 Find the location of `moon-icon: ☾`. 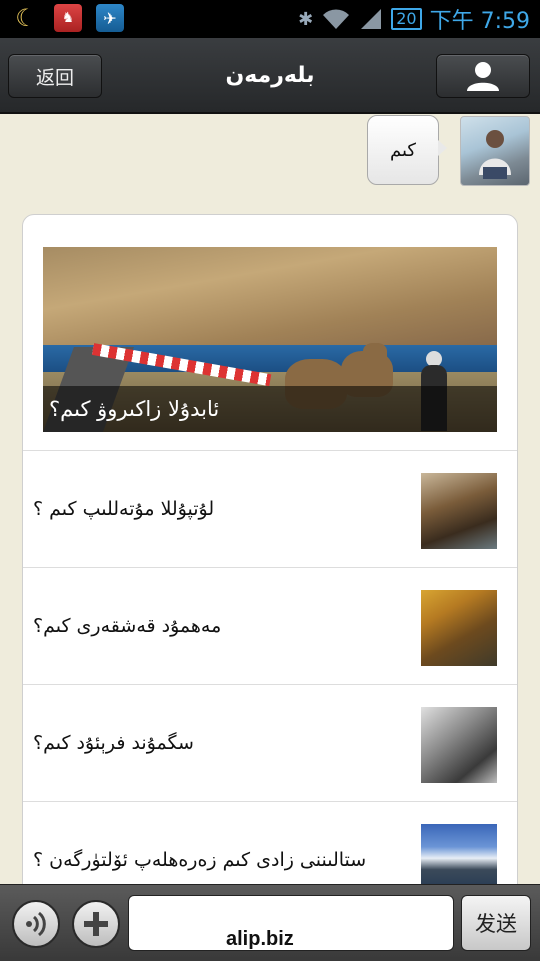

moon-icon: ☾ is located at coordinates (26, 18).